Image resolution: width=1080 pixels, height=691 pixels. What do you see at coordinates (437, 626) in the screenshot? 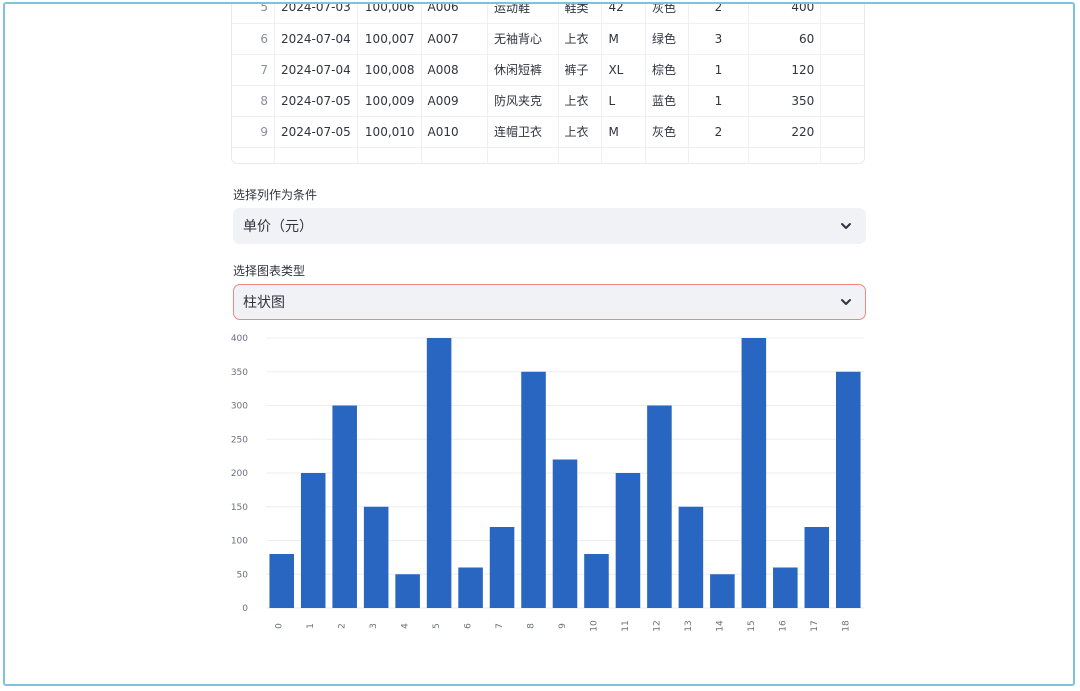
I see `x-tick-label: 5` at bounding box center [437, 626].